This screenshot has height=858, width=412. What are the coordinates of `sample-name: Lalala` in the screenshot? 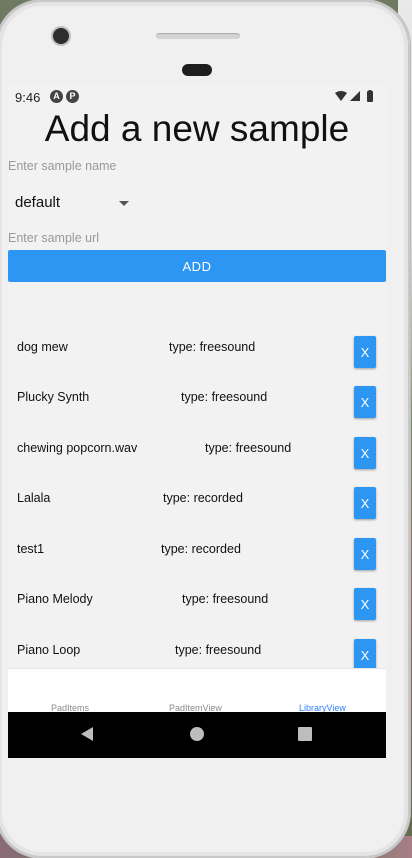 It's located at (34, 498).